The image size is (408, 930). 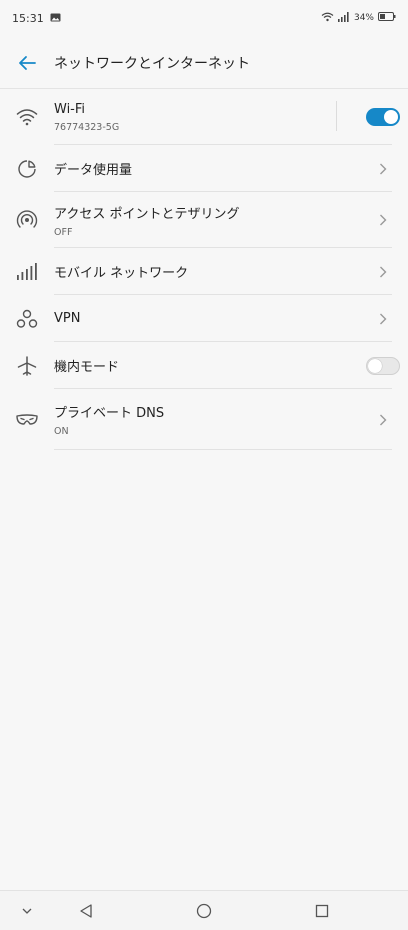 What do you see at coordinates (87, 127) in the screenshot?
I see `wifi-network-name: 76774323-5G` at bounding box center [87, 127].